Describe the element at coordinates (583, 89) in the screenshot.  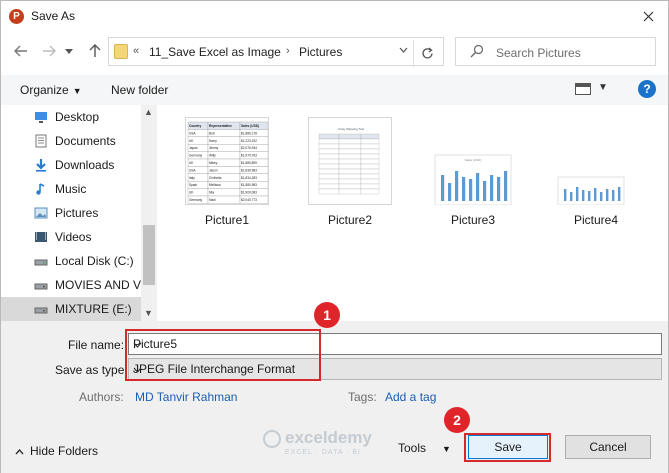
I see `view-options-icon` at that location.